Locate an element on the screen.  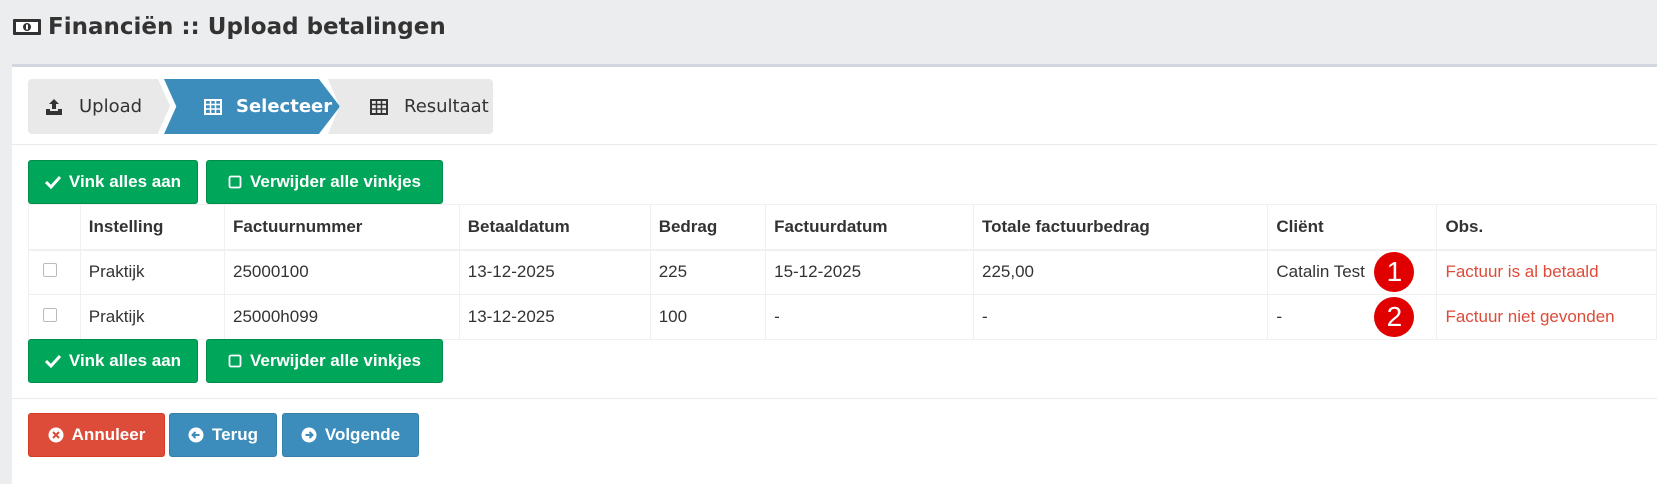
client-name: - is located at coordinates (1279, 316).